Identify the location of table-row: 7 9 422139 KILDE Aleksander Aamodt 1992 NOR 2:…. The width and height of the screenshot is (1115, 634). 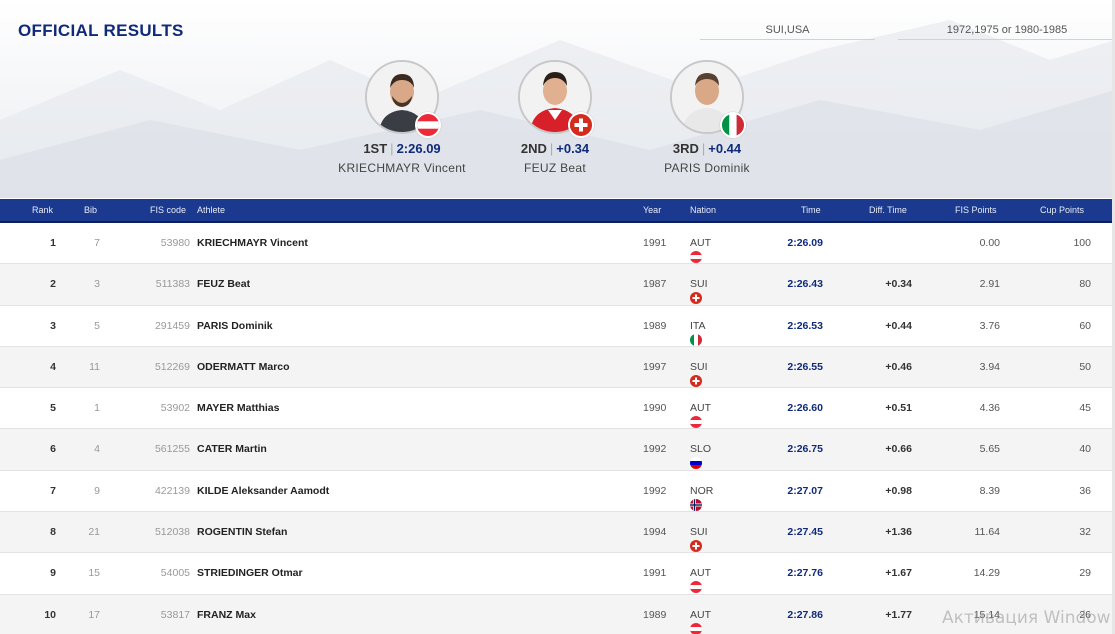
(556, 492).